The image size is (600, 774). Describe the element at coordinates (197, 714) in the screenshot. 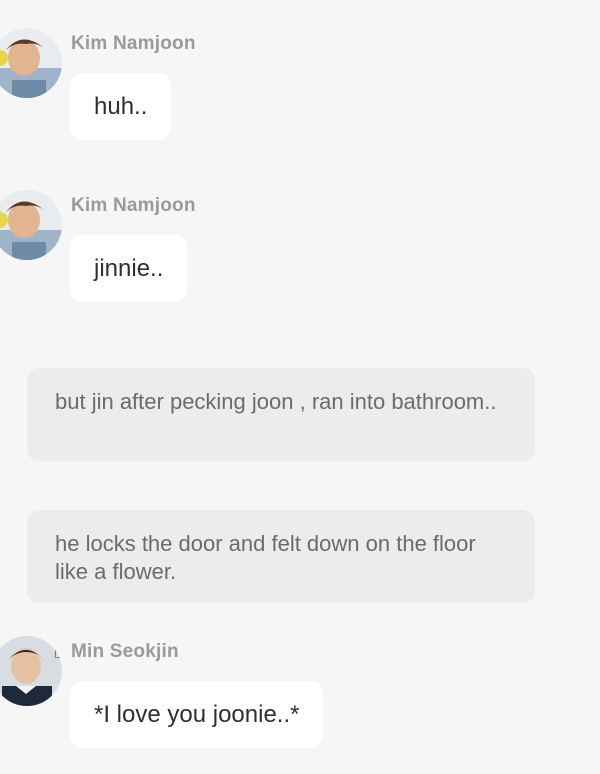

I see `message-bubble: *I love you joonie..*` at that location.